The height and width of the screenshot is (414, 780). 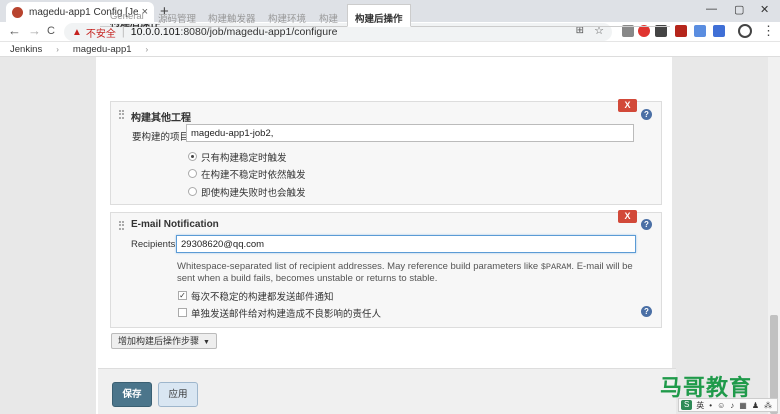 I want to click on checkbox-responsible, so click(x=182, y=312).